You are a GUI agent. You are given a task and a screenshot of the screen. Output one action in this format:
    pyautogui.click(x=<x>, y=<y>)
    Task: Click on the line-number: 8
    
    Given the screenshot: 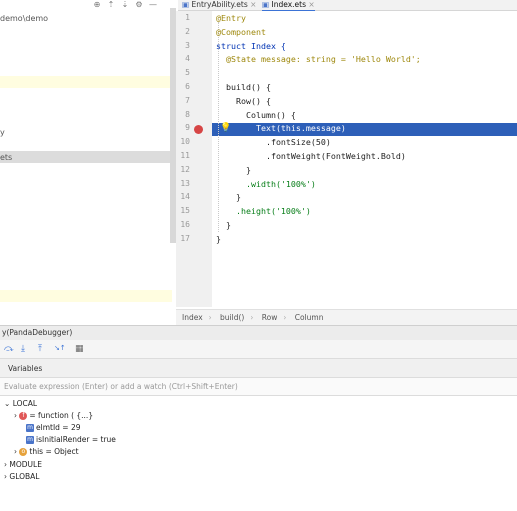 What is the action you would take?
    pyautogui.click(x=187, y=114)
    